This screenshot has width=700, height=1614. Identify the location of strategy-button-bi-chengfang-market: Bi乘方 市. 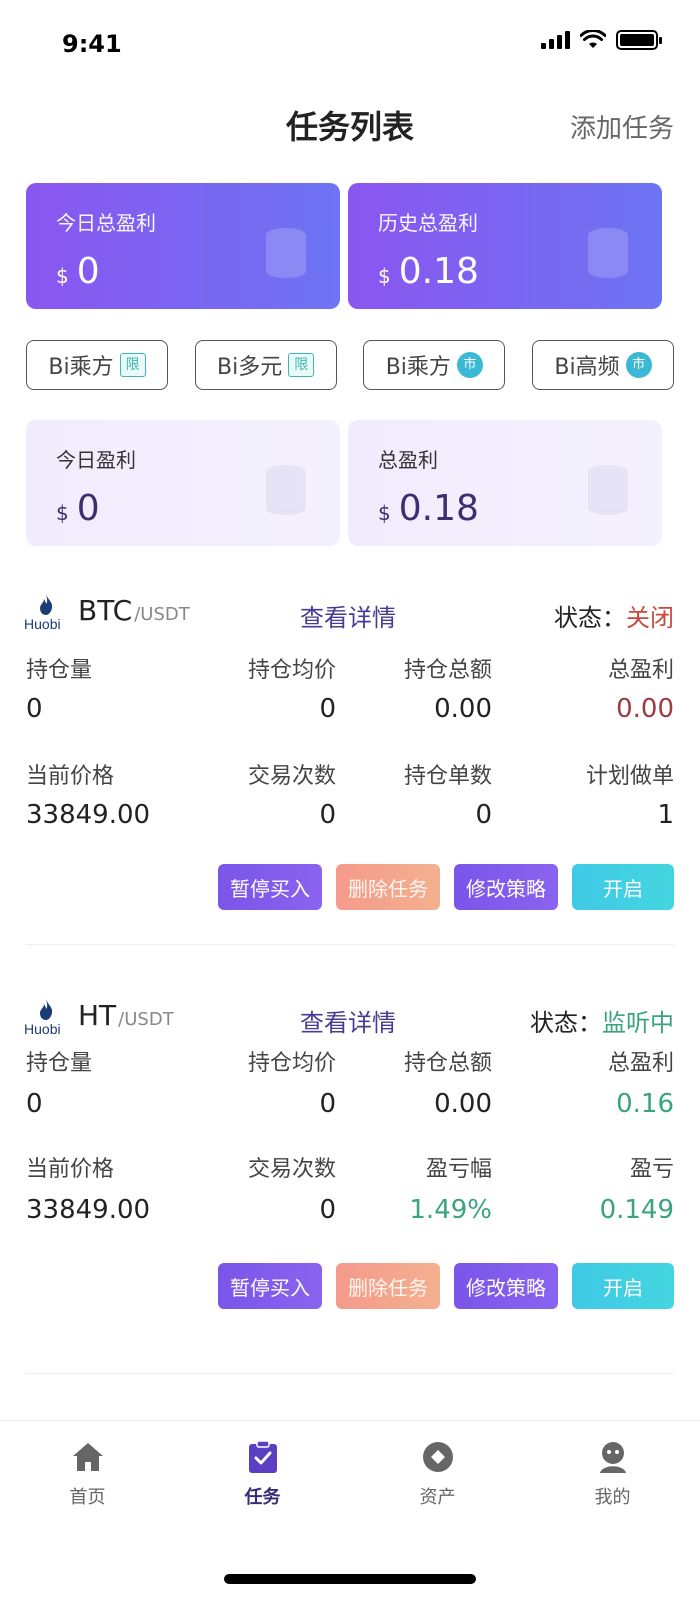
(434, 365).